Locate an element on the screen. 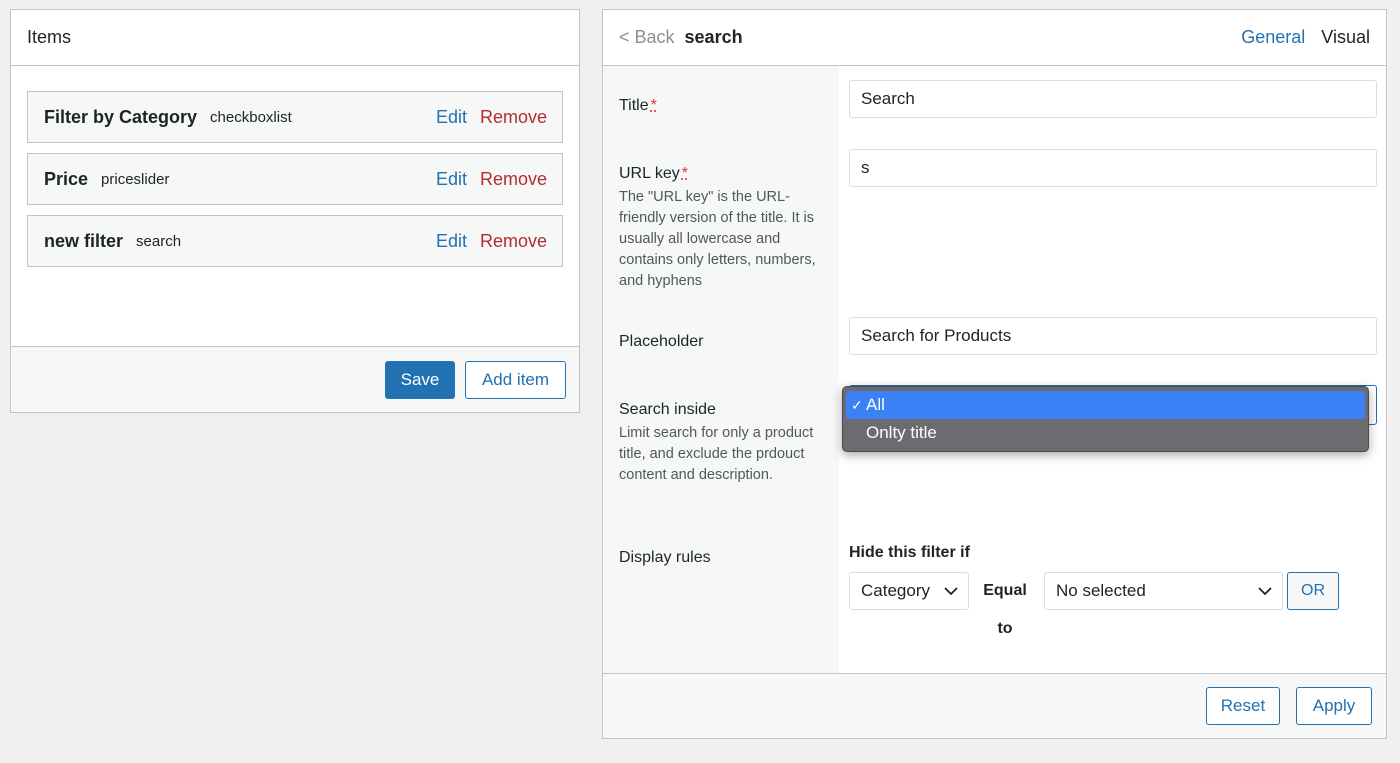 This screenshot has width=1400, height=763. item-type: priceslider is located at coordinates (135, 179).